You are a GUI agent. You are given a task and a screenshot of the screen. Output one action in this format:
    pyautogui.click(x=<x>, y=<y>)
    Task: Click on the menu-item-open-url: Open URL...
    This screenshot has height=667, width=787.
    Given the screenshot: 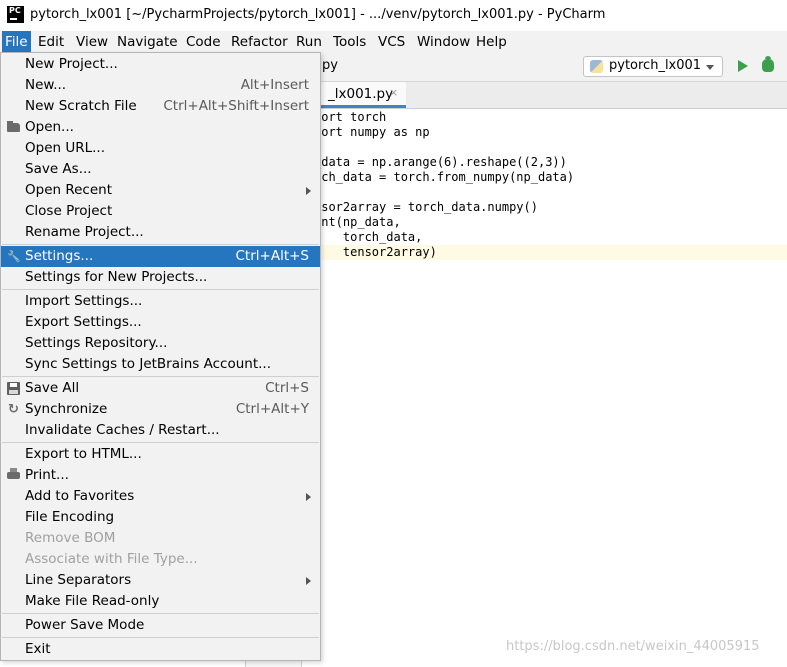 What is the action you would take?
    pyautogui.click(x=160, y=148)
    